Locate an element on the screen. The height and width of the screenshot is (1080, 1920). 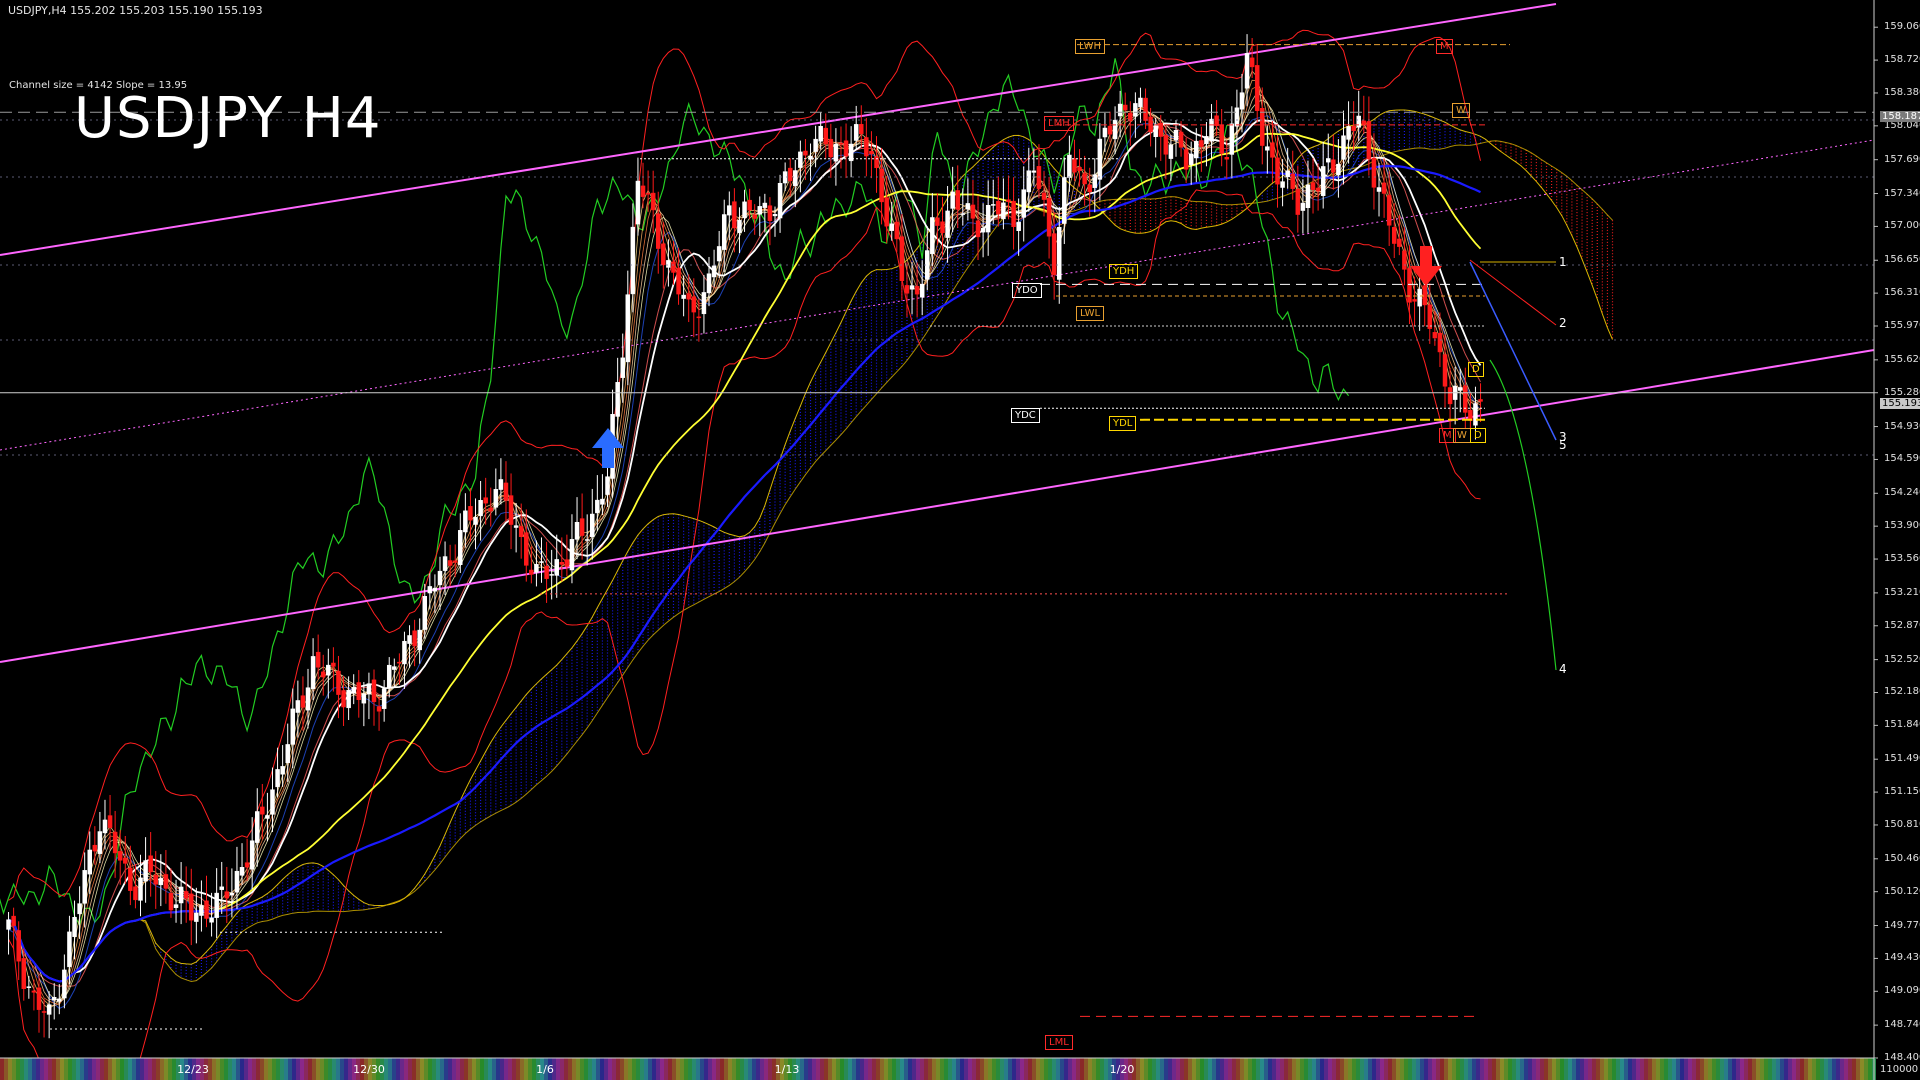
volume-label: 110000 is located at coordinates (1899, 1069).